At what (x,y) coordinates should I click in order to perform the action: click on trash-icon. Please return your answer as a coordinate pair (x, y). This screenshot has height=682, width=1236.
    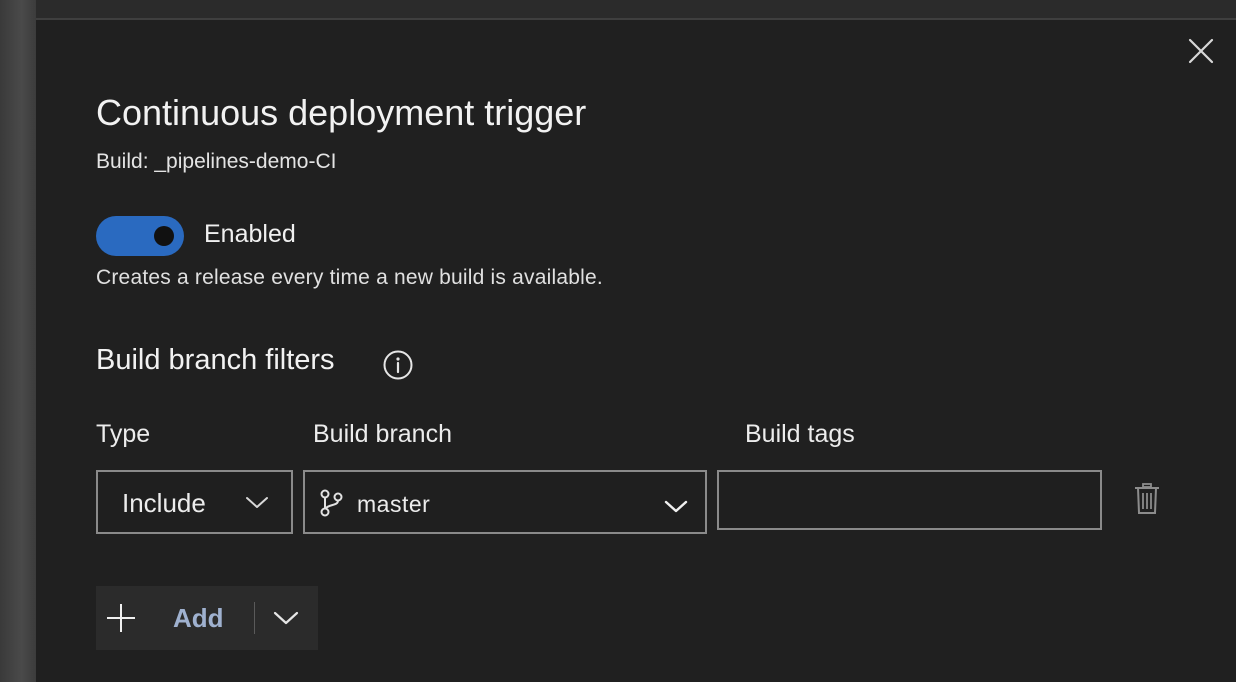
    Looking at the image, I should click on (1147, 498).